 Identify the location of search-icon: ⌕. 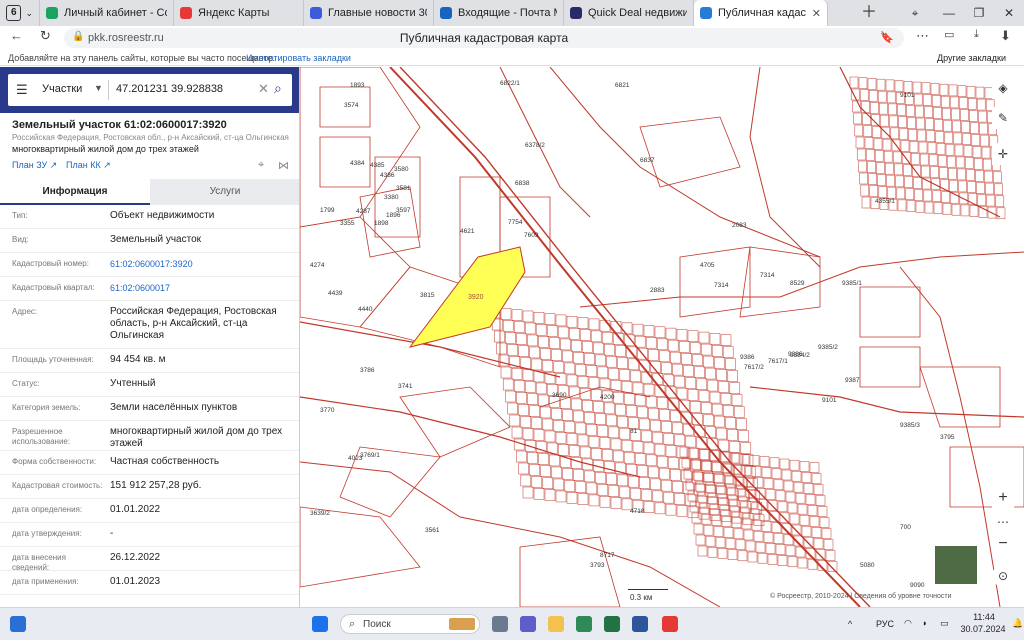
(278, 88).